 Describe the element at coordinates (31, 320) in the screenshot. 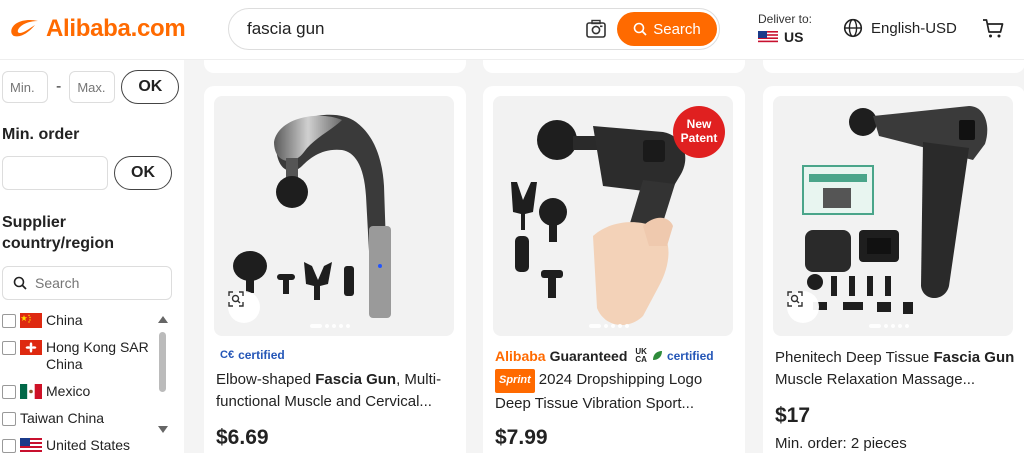

I see `china-flag-icon` at that location.